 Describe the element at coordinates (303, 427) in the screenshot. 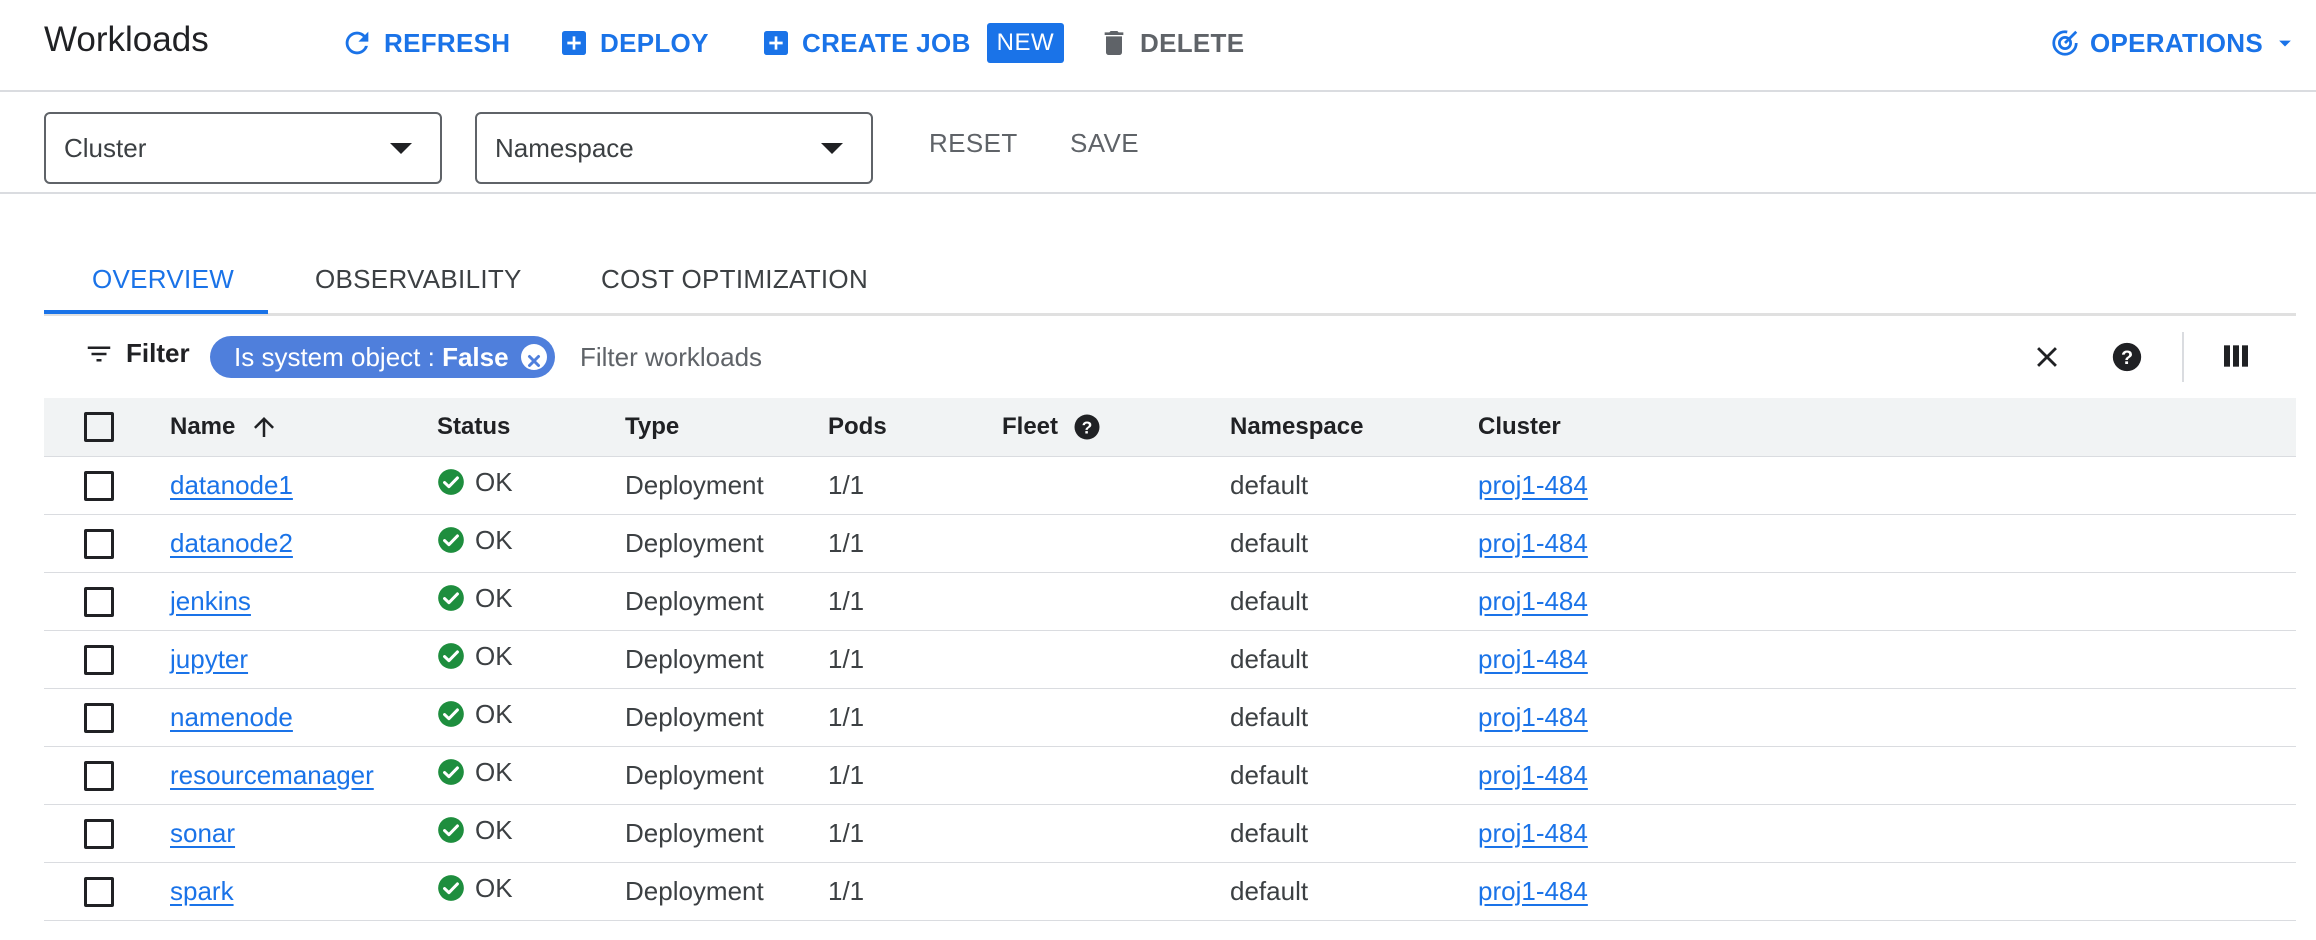

I see `column-header-name: Name` at that location.